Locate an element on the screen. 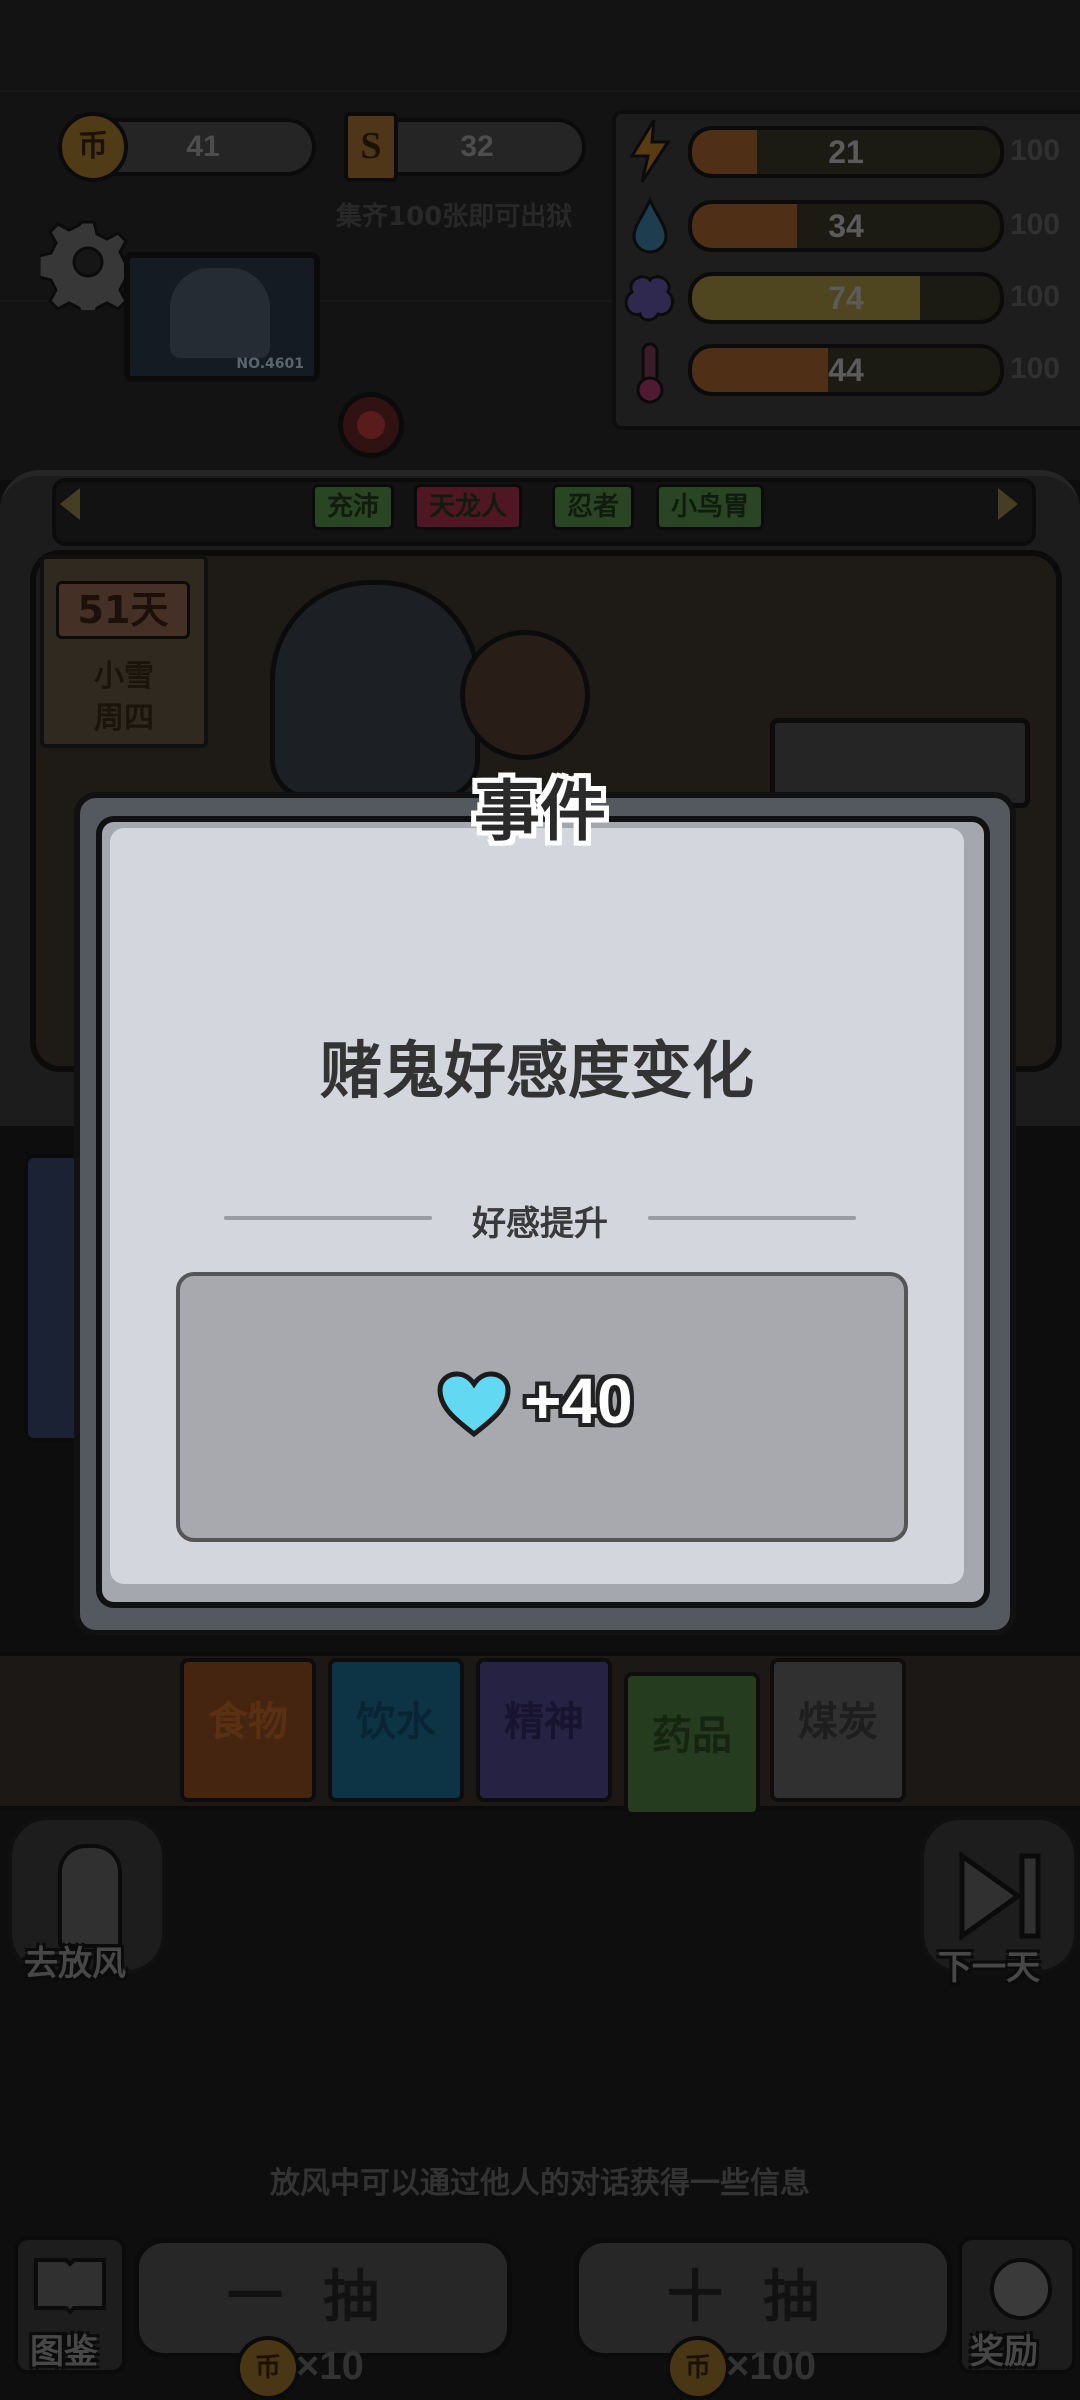  draw-ten-label: 十抽 is located at coordinates (763, 2297).